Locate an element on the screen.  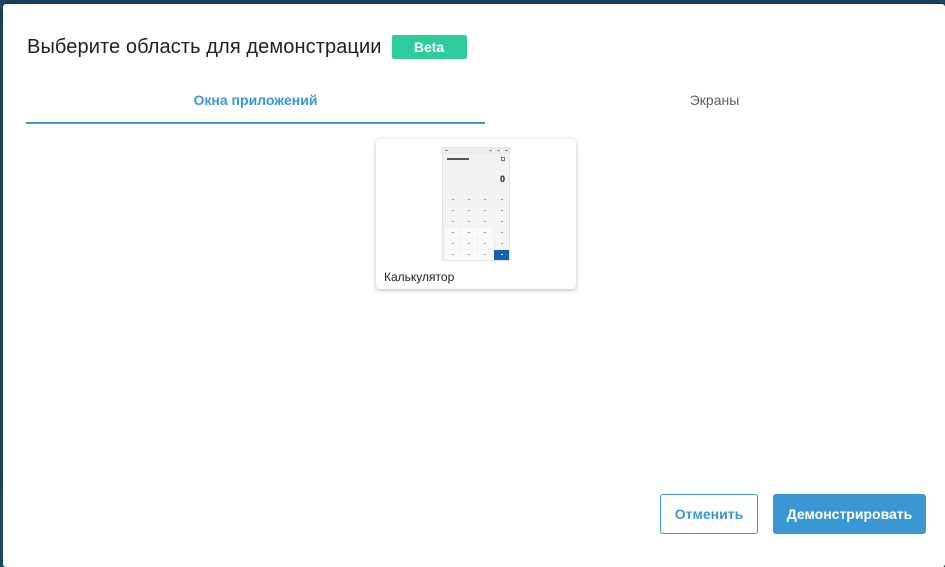
dialog-title: Выберите область для демонстрации is located at coordinates (204, 46).